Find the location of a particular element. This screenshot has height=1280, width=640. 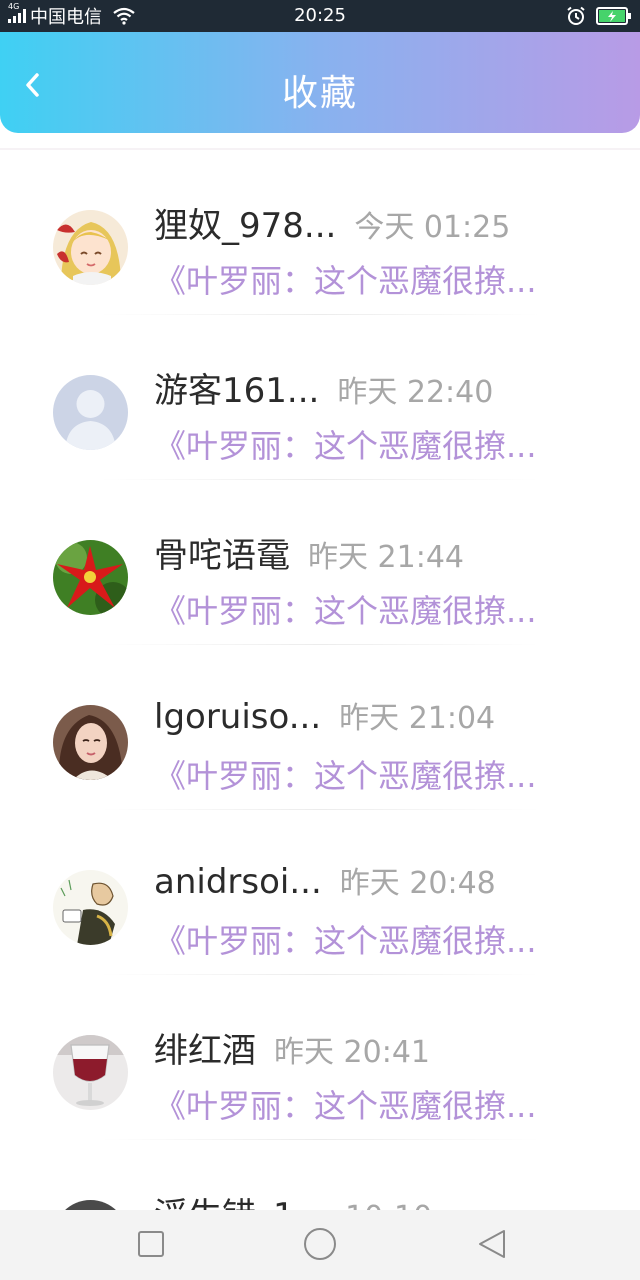

status-time: 20:25 is located at coordinates (320, 15).